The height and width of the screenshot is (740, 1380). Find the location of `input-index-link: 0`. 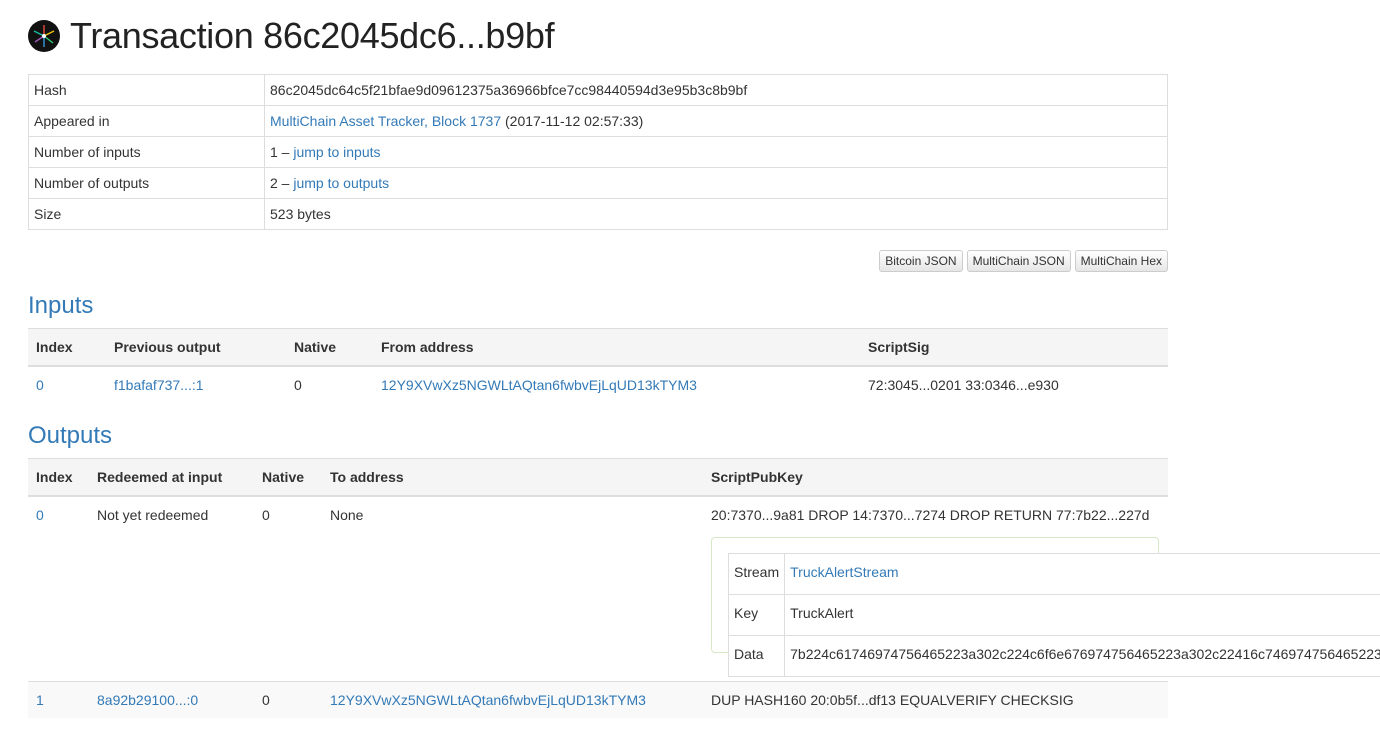

input-index-link: 0 is located at coordinates (40, 385).